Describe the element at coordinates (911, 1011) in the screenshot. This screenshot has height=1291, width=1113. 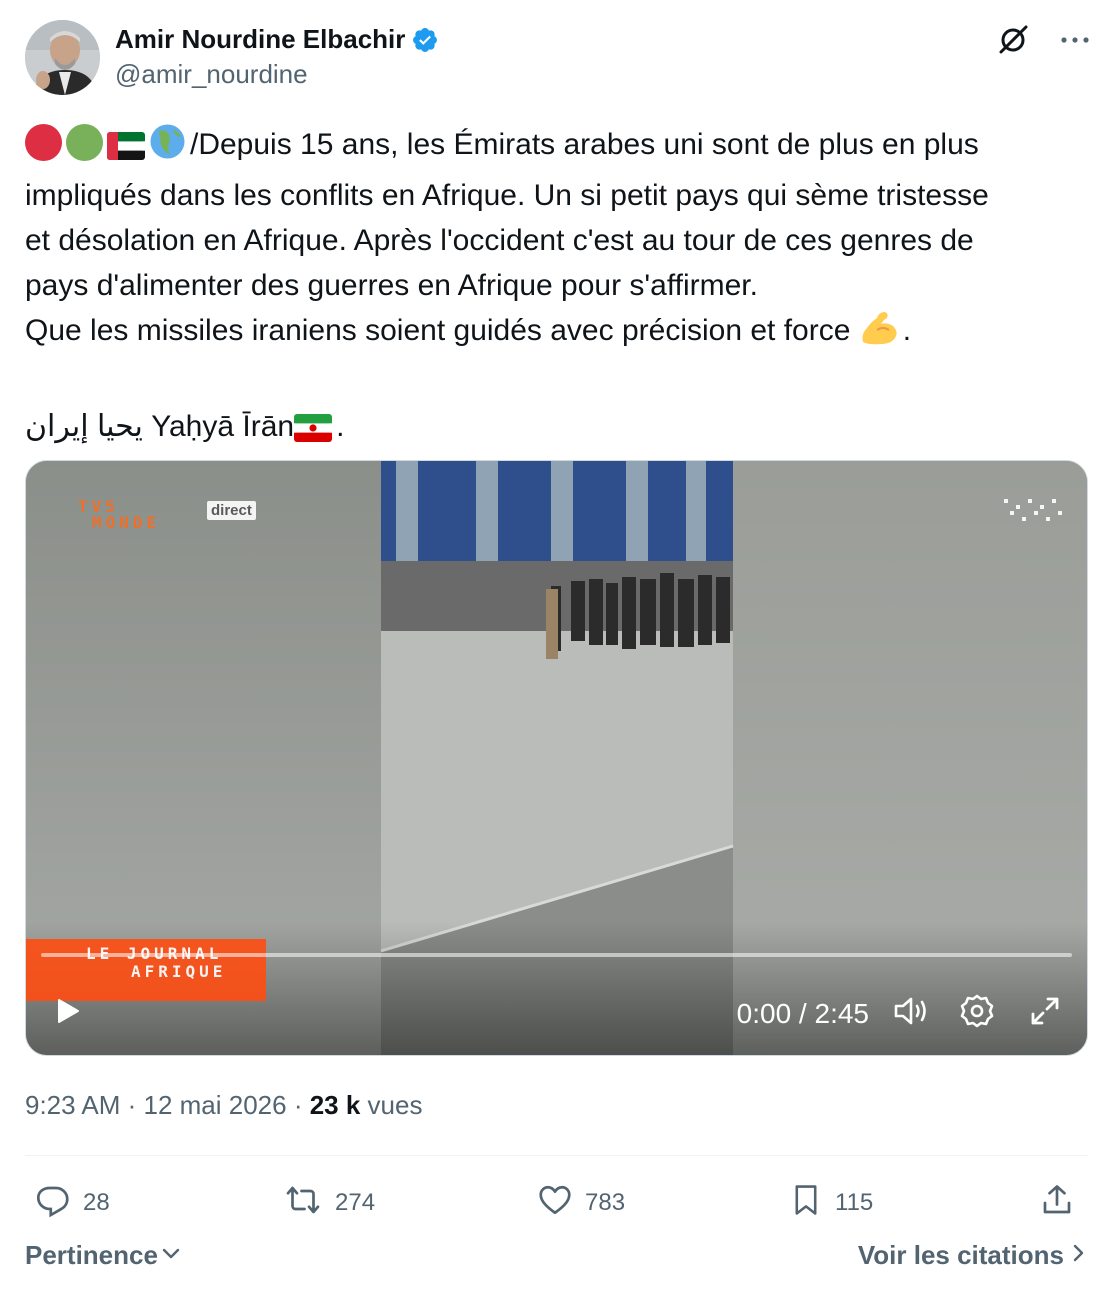
I see `volume-icon` at that location.